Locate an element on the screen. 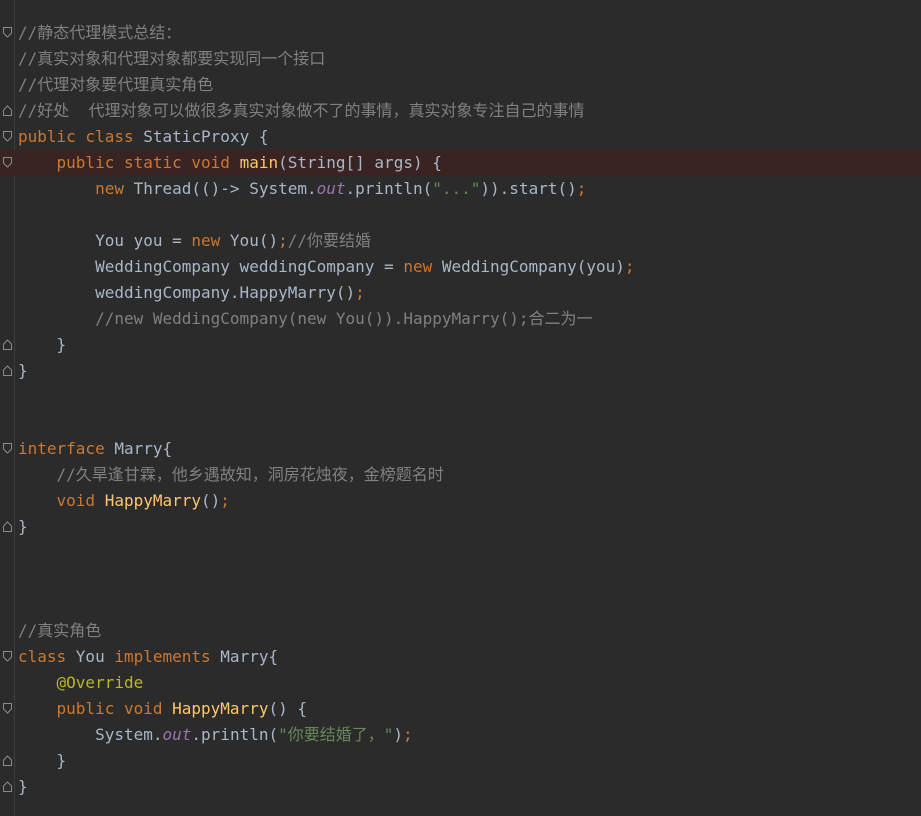 The image size is (921, 816). code-line: class You implements Marry{ is located at coordinates (460, 657).